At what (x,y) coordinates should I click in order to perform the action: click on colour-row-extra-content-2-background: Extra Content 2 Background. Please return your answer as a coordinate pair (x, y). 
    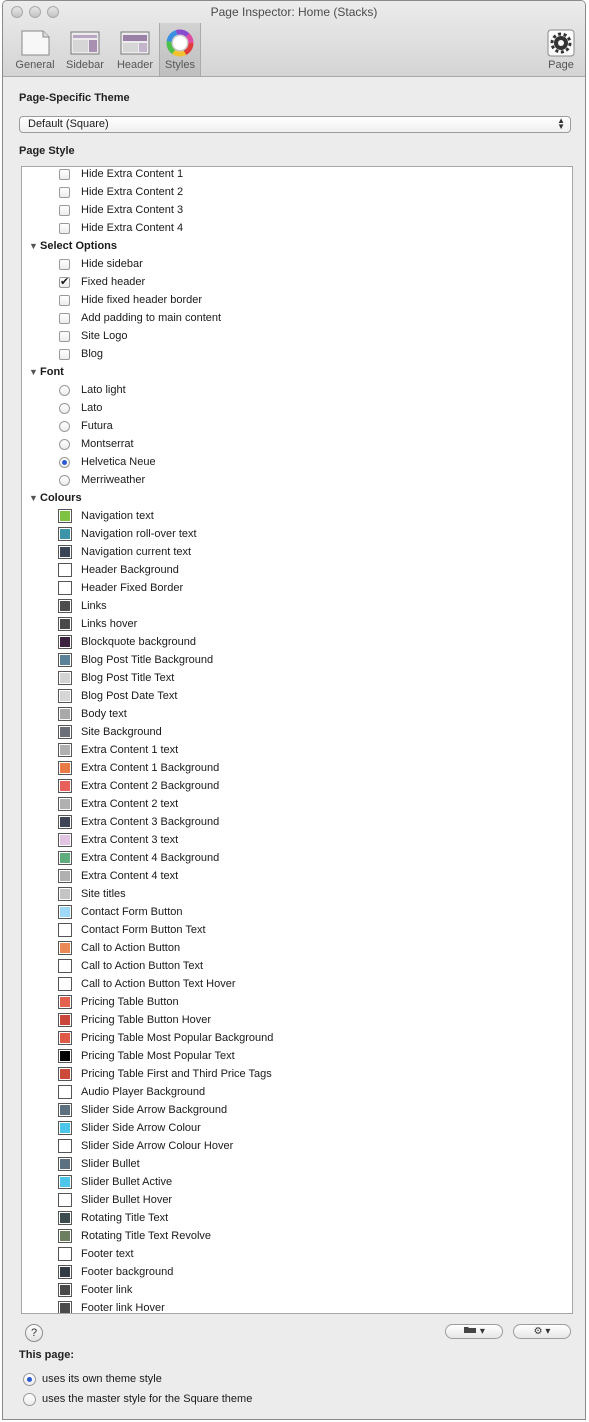
    Looking at the image, I should click on (297, 786).